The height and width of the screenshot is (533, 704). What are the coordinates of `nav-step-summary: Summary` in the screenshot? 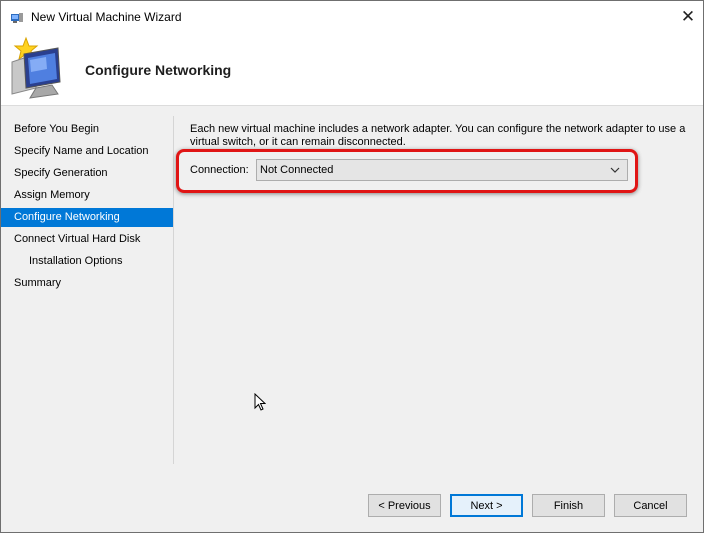 It's located at (87, 283).